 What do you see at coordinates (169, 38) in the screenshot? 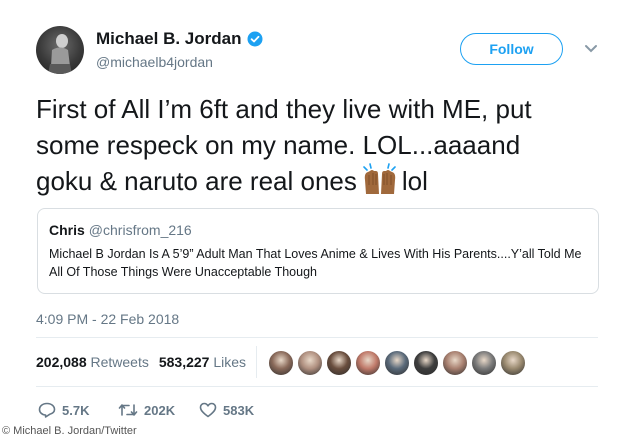
I see `author-name-text: Michael B. Jordan` at bounding box center [169, 38].